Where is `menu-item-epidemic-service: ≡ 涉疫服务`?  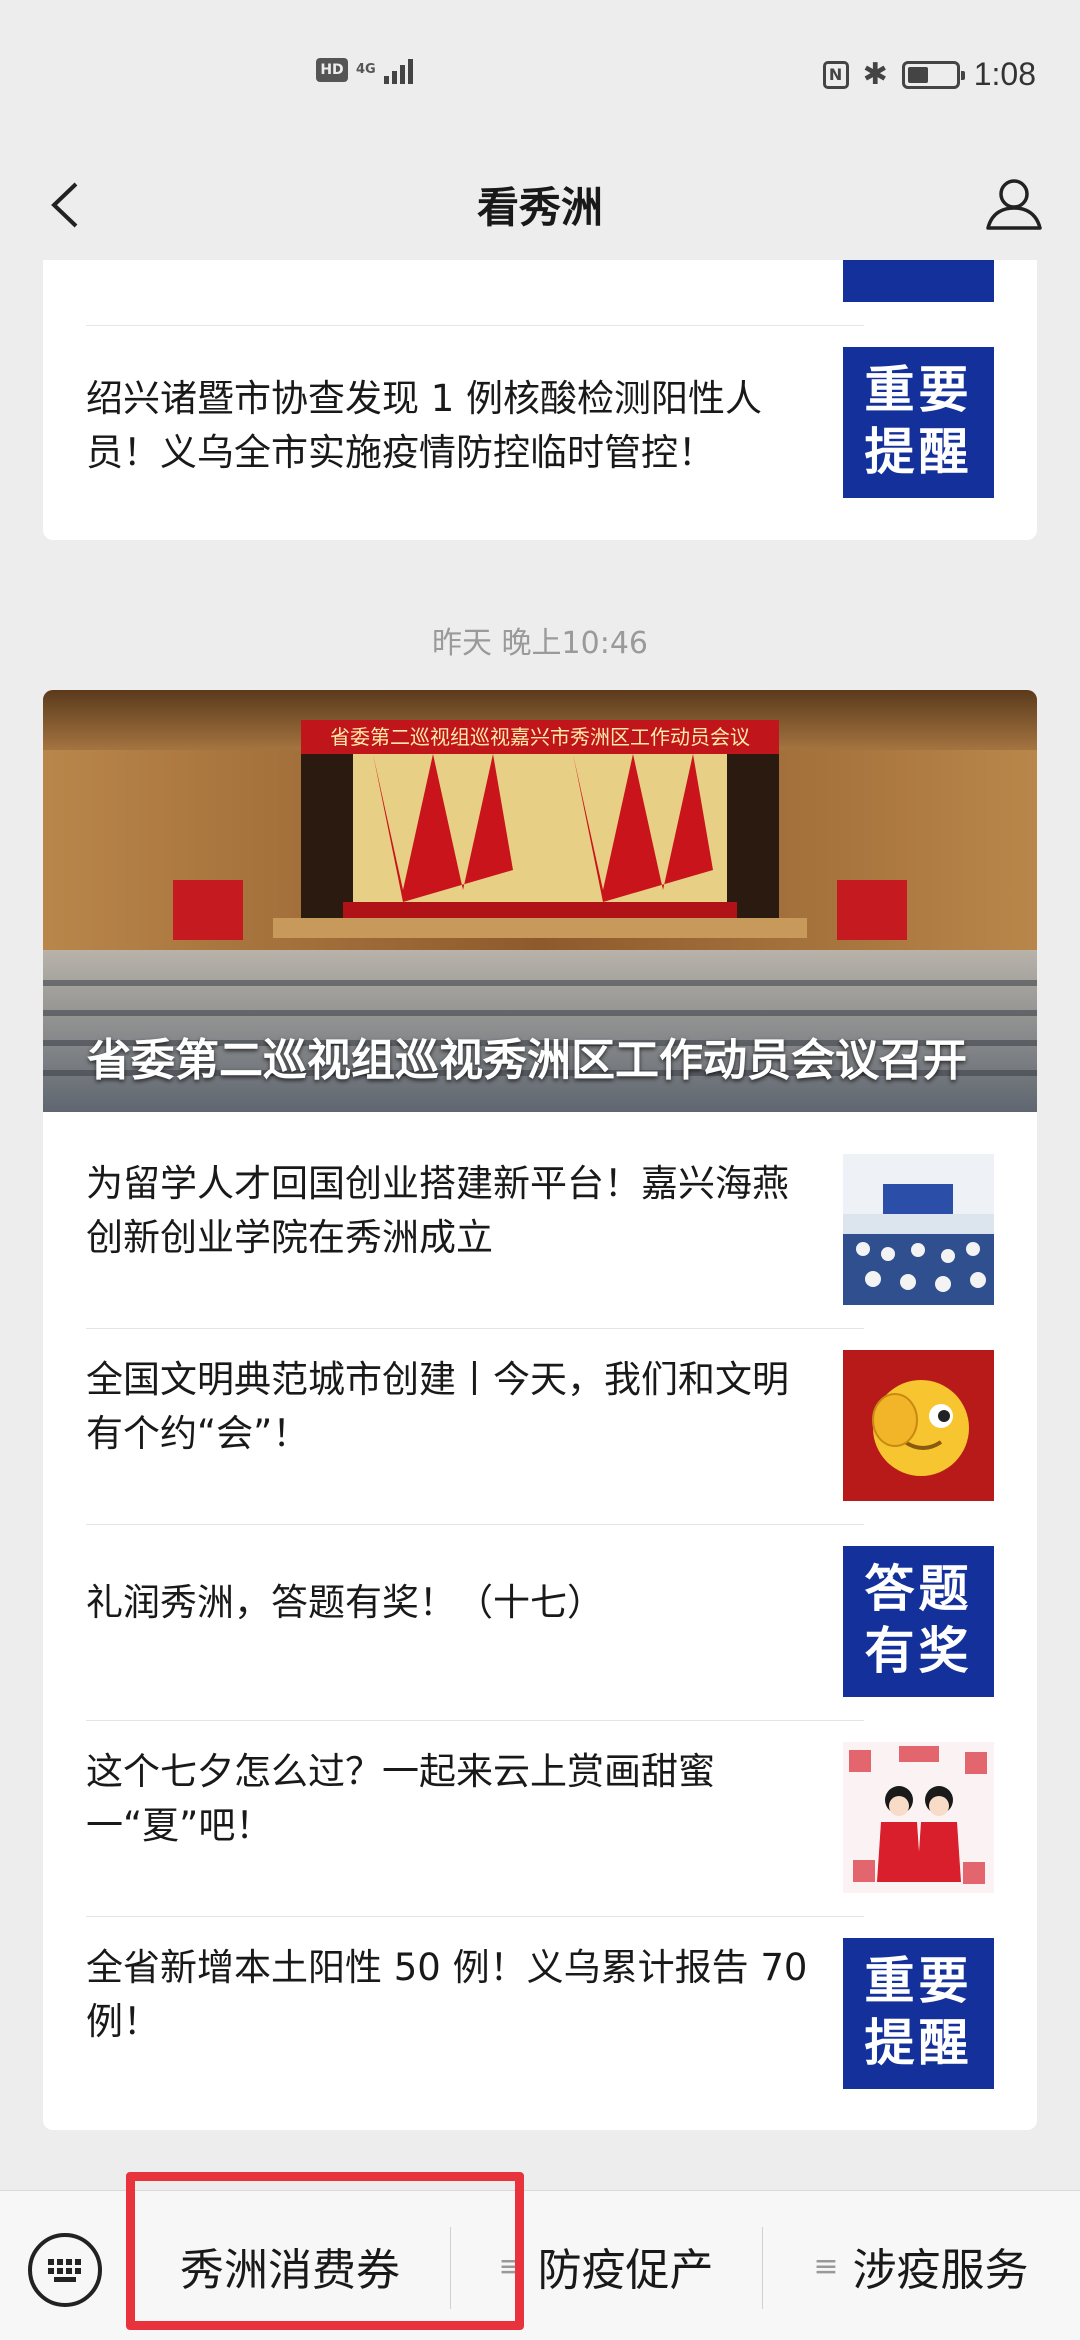
menu-item-epidemic-service: ≡ 涉疫服务 is located at coordinates (921, 2265).